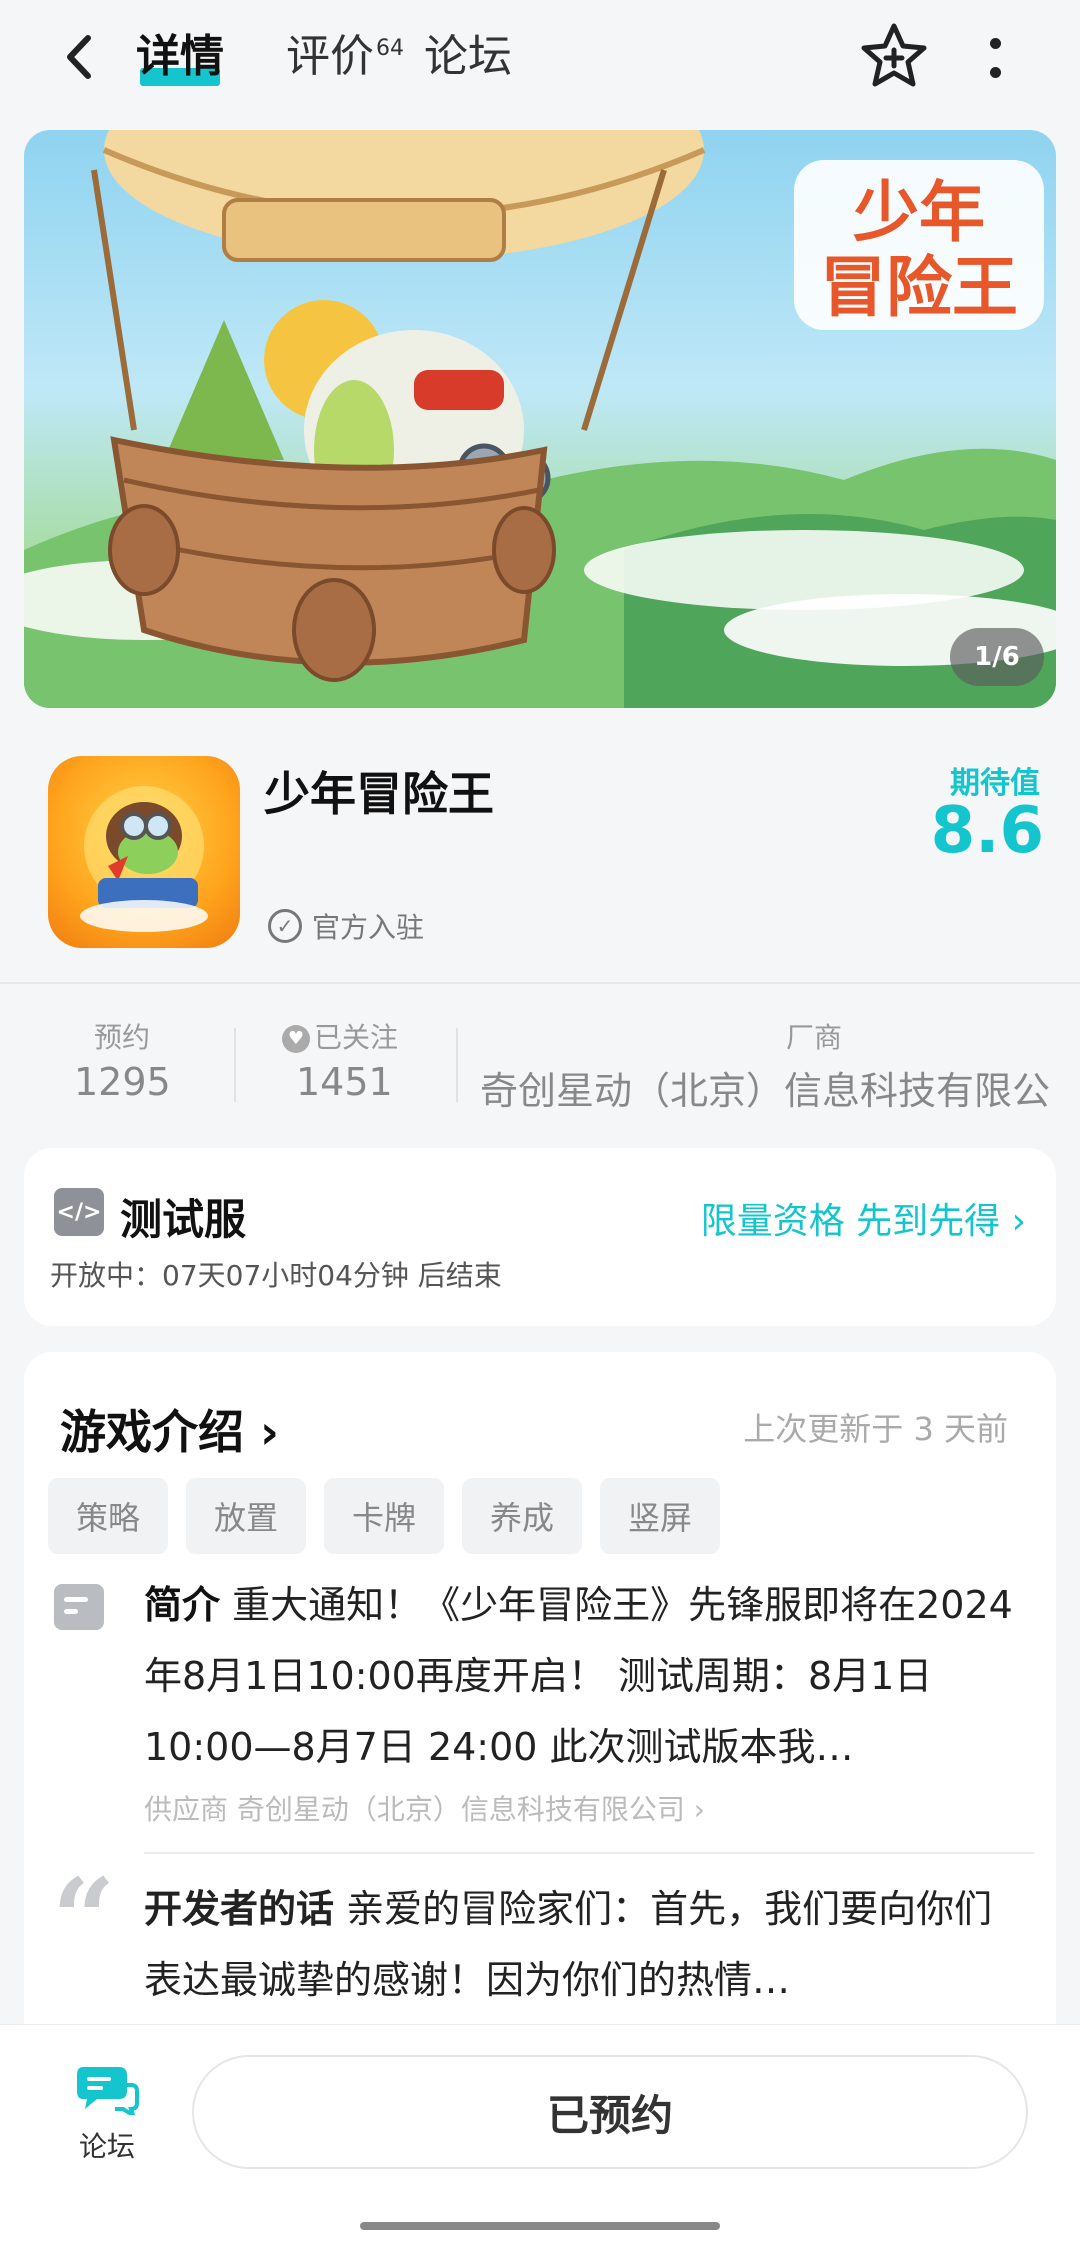 The image size is (1080, 2241). I want to click on supplier-link: 供应商 奇创星动（北京）信息科技有限公司 ›, so click(424, 1808).